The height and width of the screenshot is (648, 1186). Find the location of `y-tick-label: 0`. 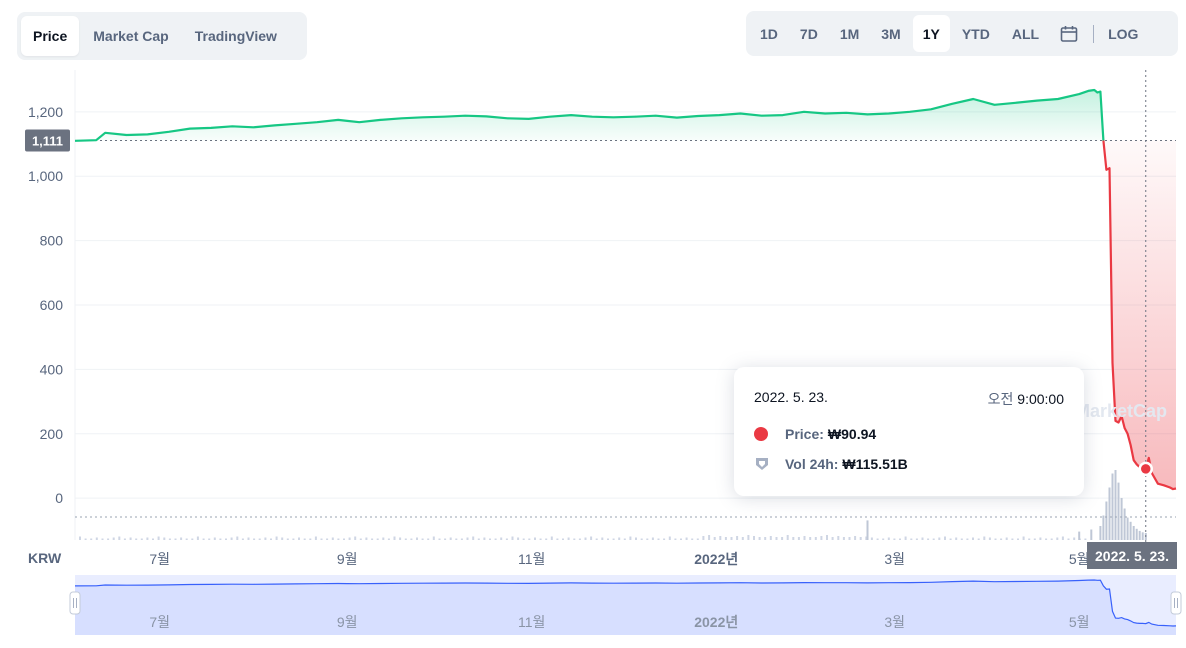

y-tick-label: 0 is located at coordinates (59, 498).